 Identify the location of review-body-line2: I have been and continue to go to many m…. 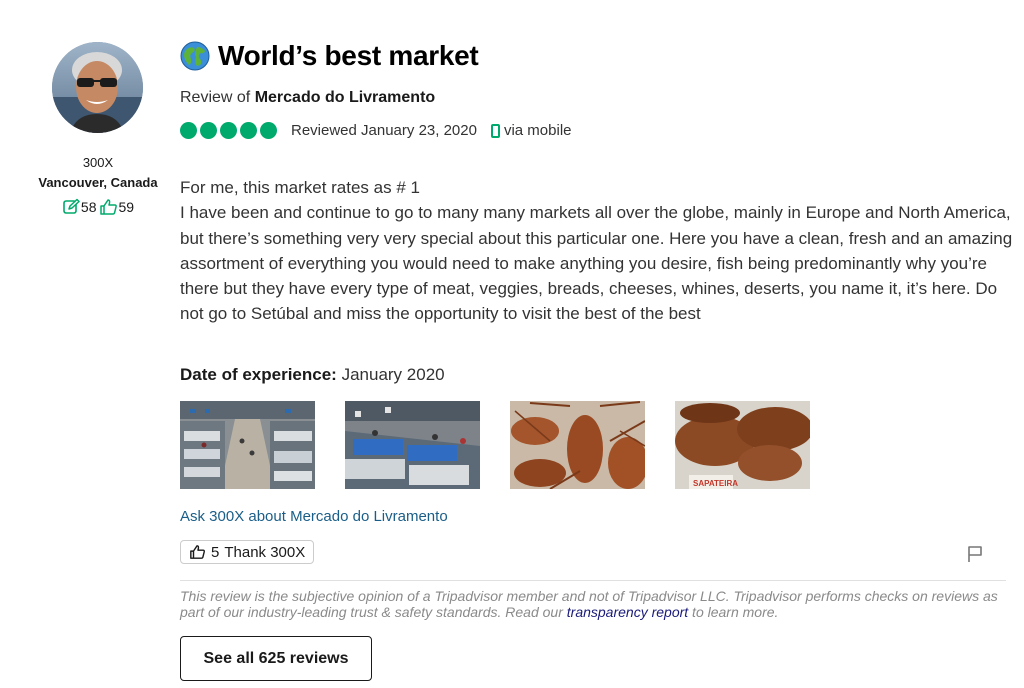
(596, 263).